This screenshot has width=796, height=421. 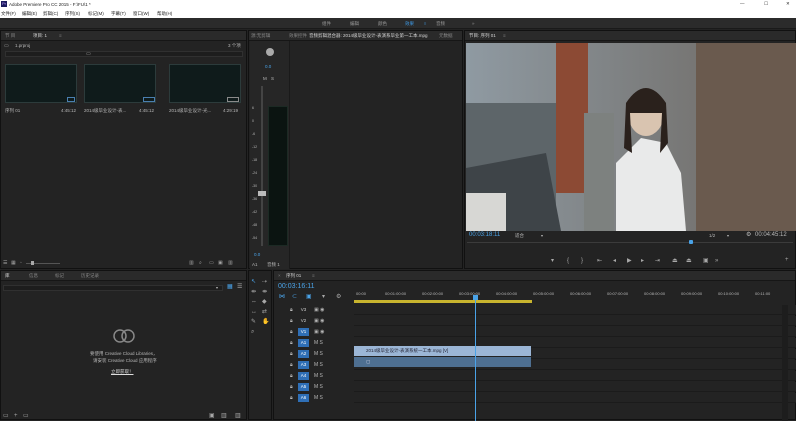 I want to click on workspace-effects: 效果, so click(x=409, y=24).